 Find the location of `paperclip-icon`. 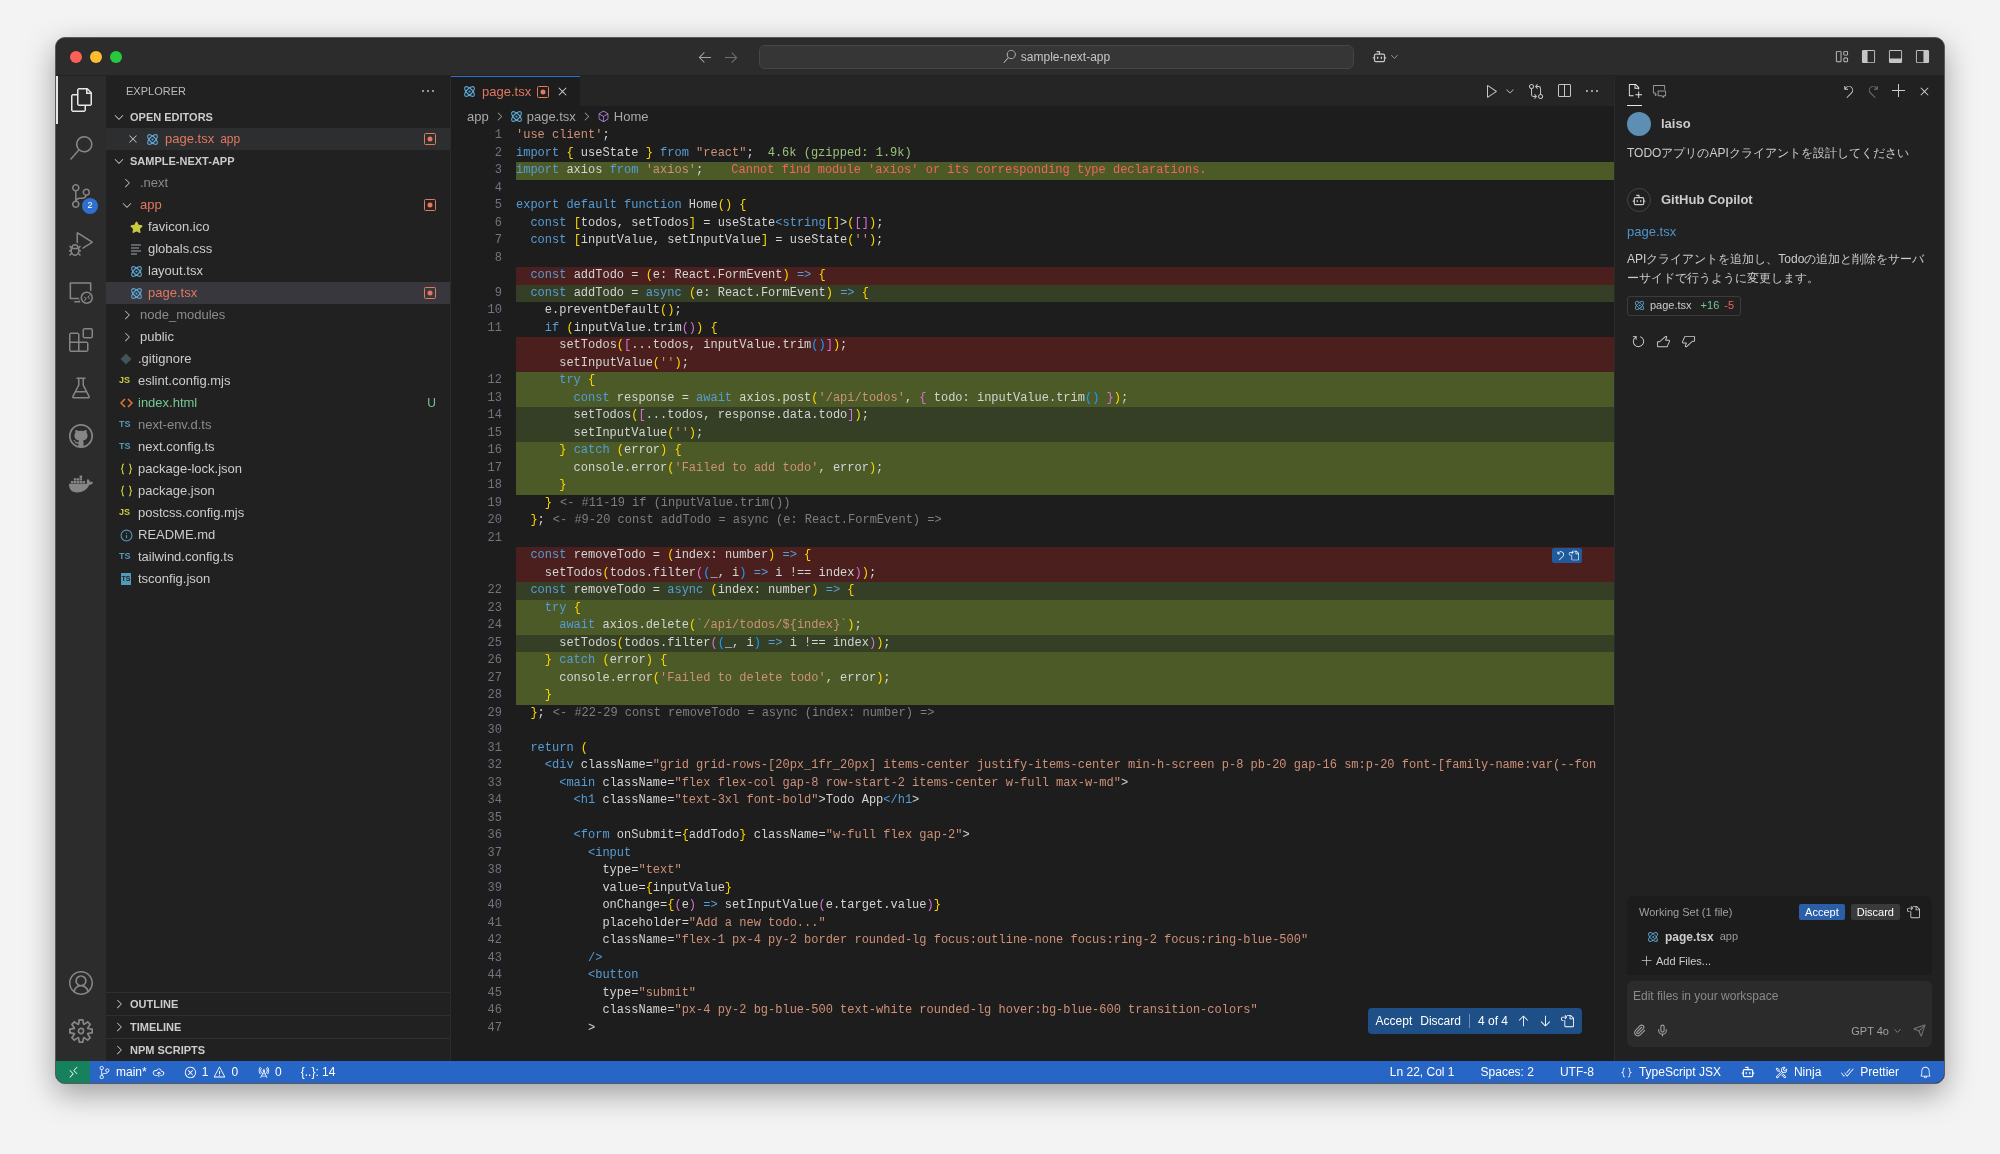

paperclip-icon is located at coordinates (1639, 1031).